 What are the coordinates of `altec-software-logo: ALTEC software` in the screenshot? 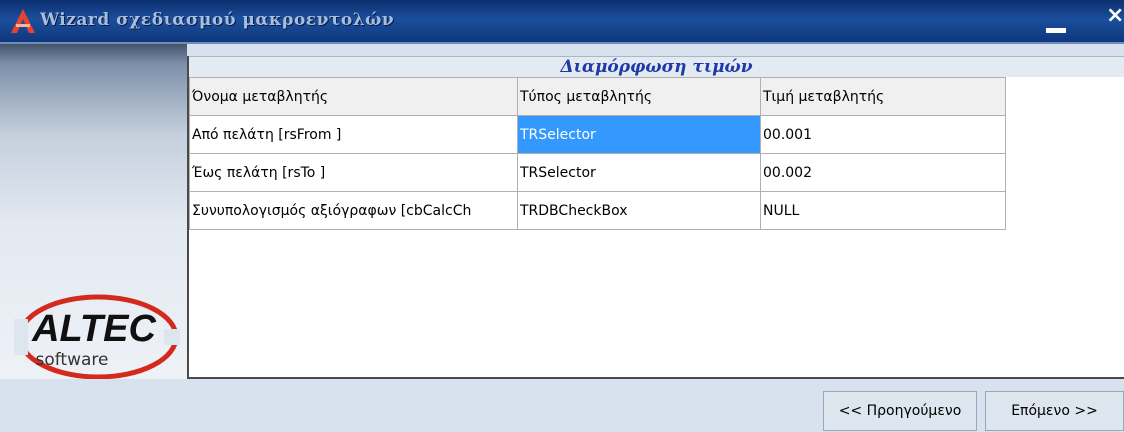 It's located at (97, 337).